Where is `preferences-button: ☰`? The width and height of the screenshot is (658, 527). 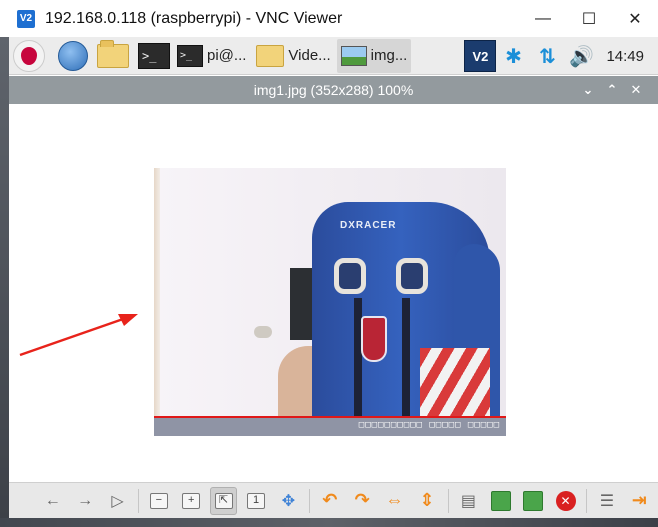 preferences-button: ☰ is located at coordinates (606, 501).